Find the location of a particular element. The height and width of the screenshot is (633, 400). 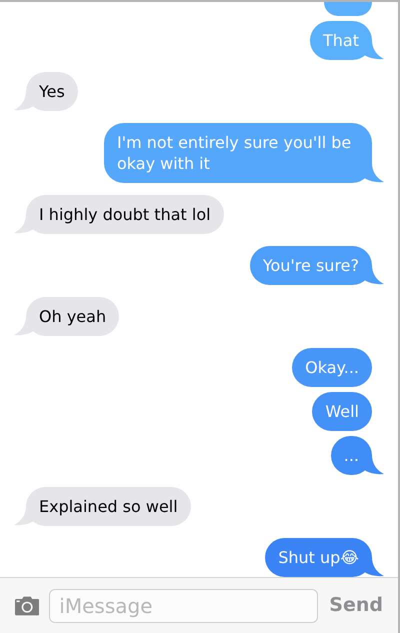

message-field: iMessage is located at coordinates (183, 605).